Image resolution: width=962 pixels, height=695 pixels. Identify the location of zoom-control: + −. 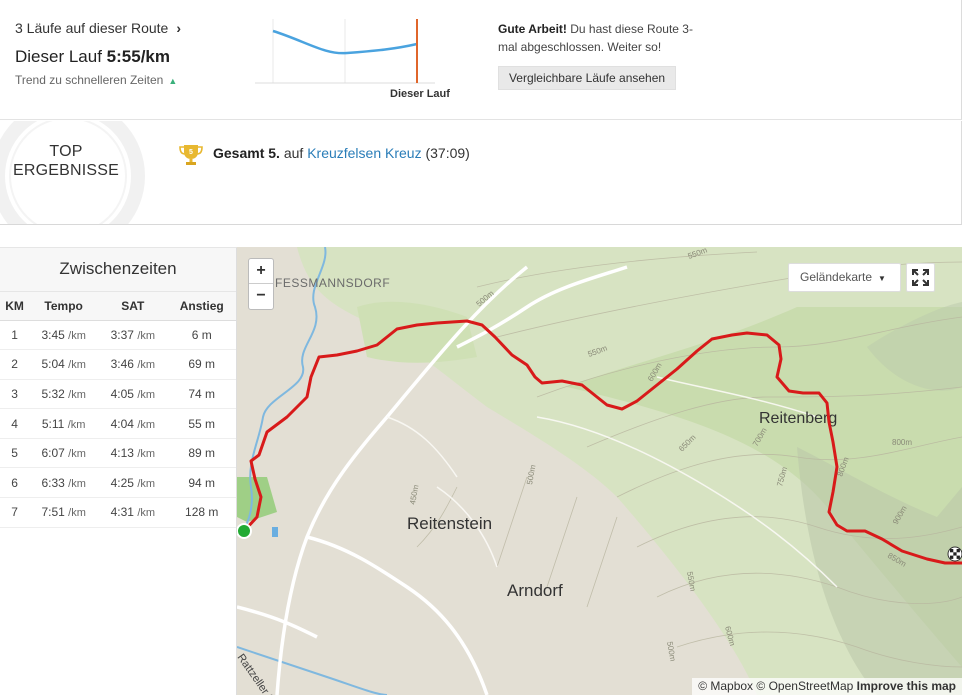
(261, 284).